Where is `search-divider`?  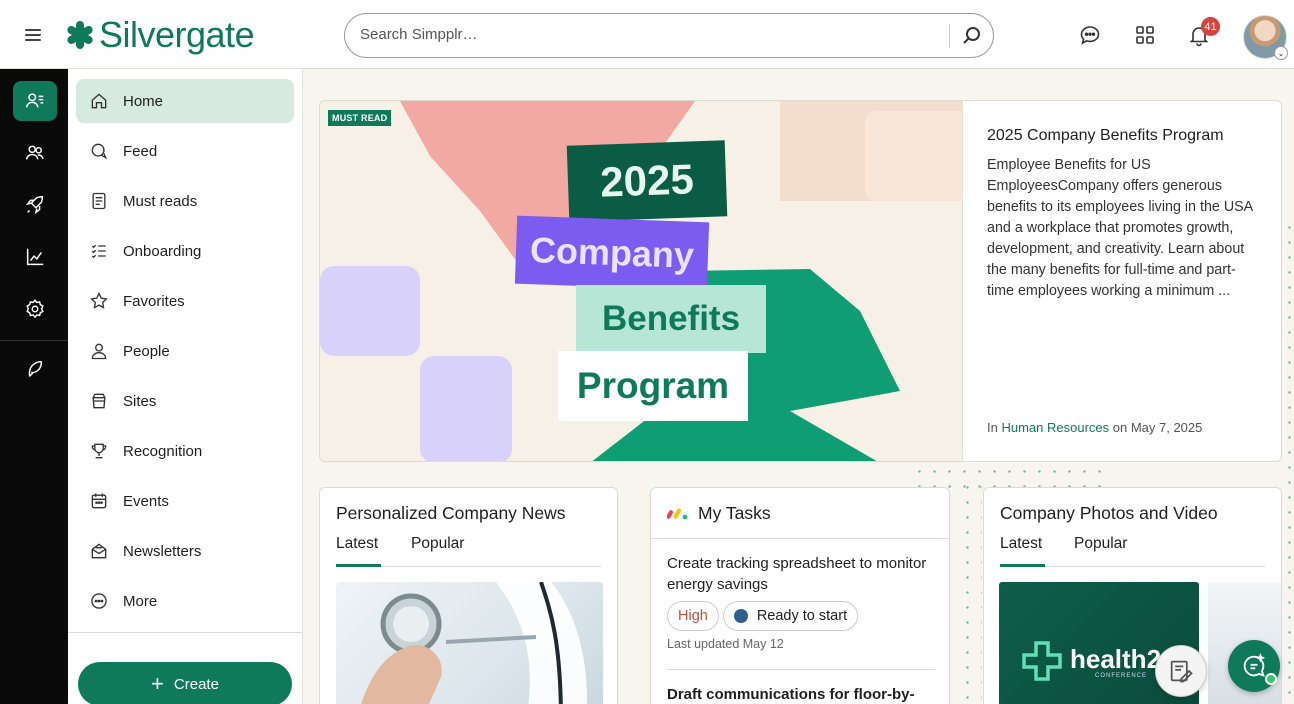 search-divider is located at coordinates (949, 36).